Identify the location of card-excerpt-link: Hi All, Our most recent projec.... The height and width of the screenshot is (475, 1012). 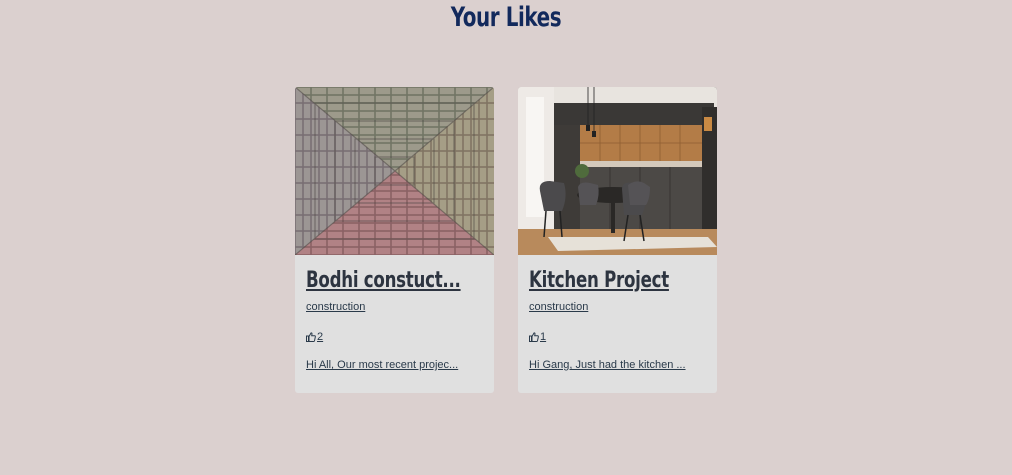
(394, 365).